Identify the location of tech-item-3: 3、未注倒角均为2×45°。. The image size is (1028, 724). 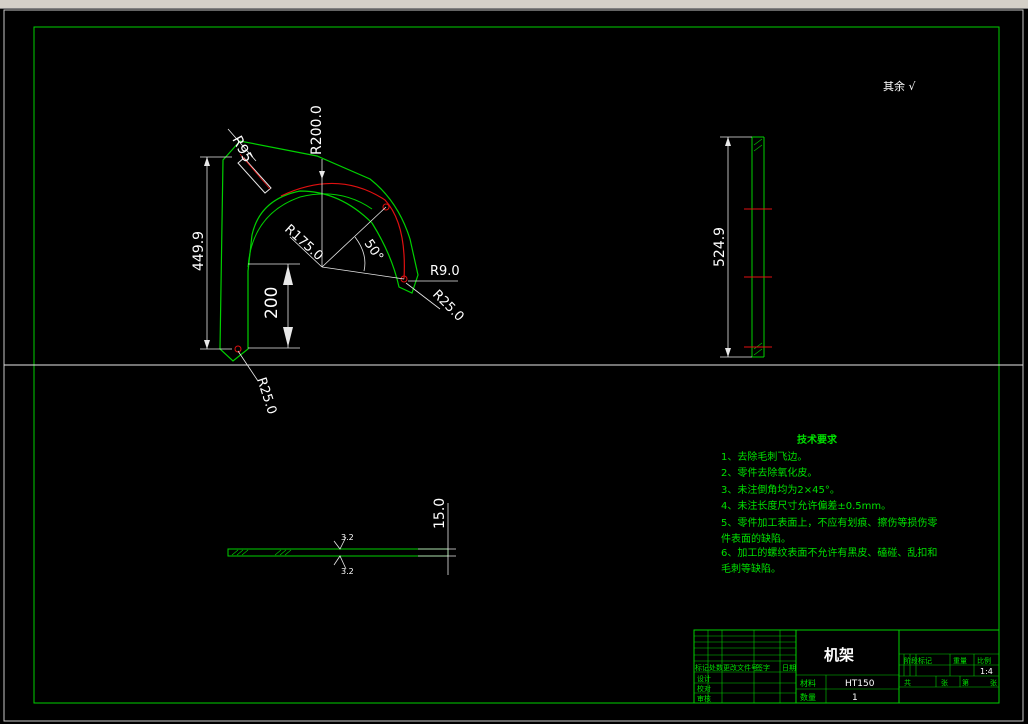
(780, 489).